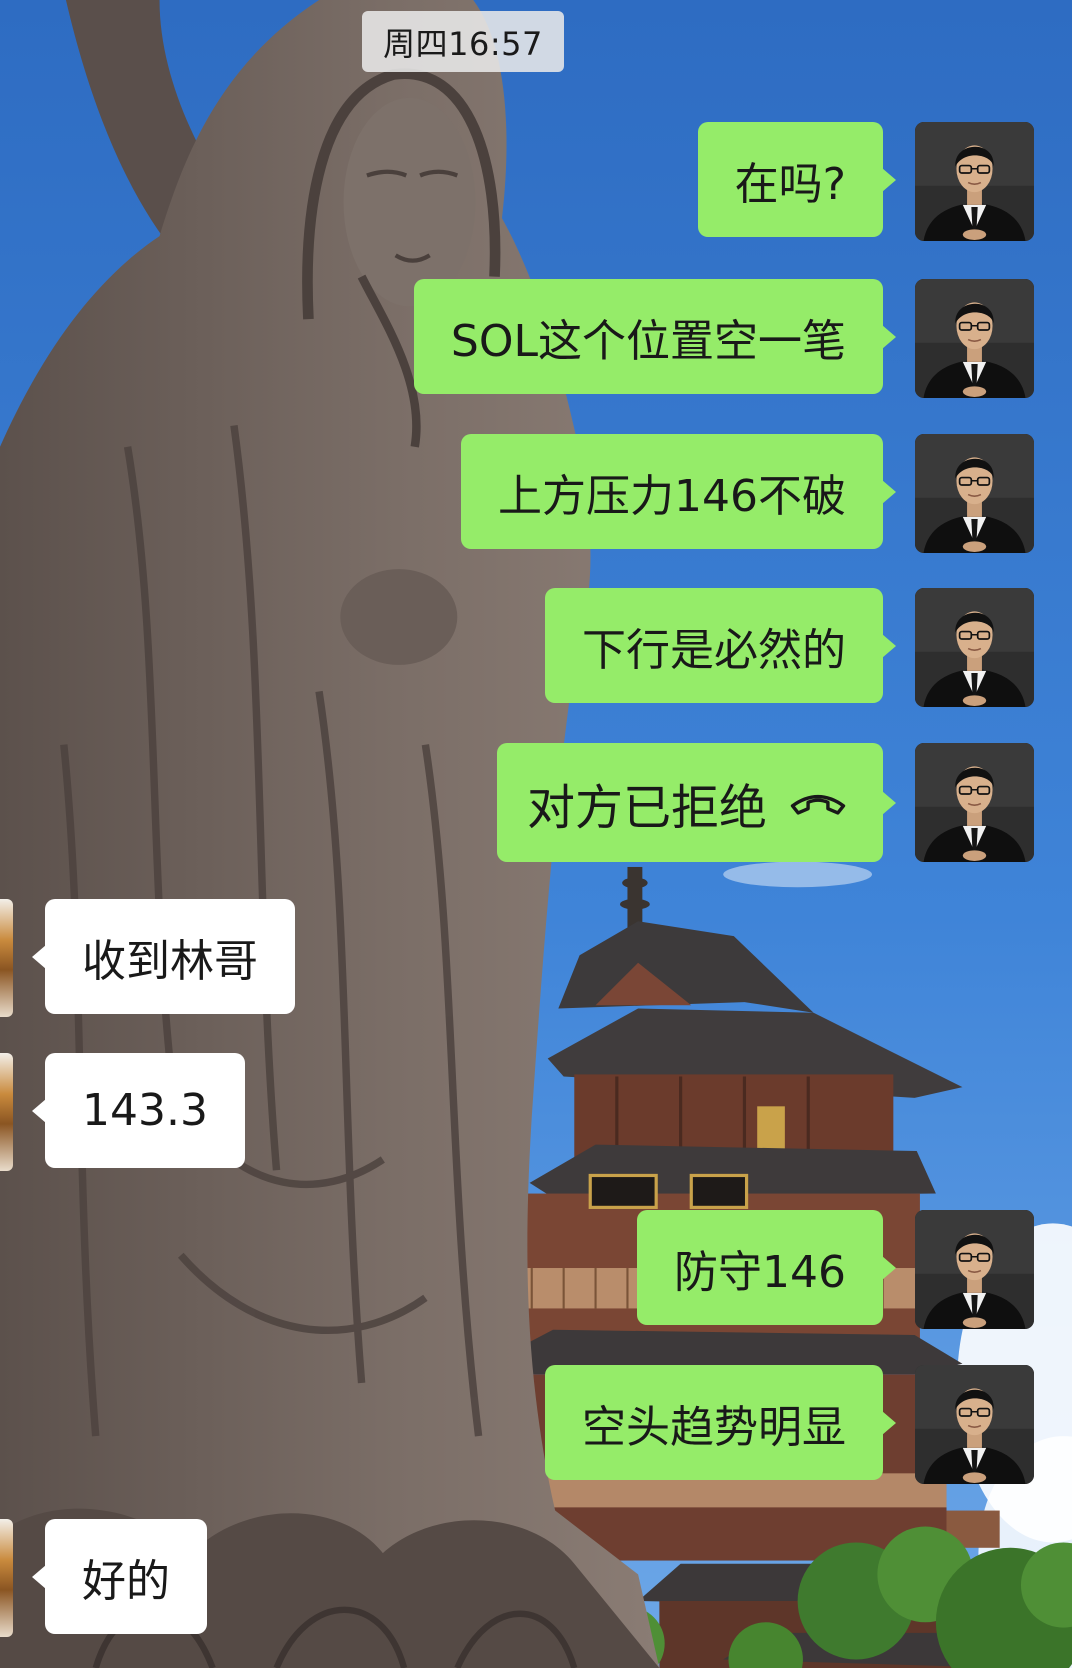  Describe the element at coordinates (760, 1272) in the screenshot. I see `message-text: 防守146` at that location.